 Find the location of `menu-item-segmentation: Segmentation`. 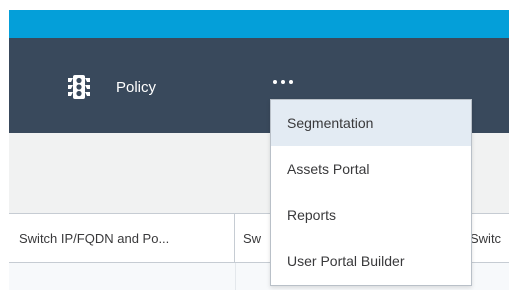

menu-item-segmentation: Segmentation is located at coordinates (371, 123).